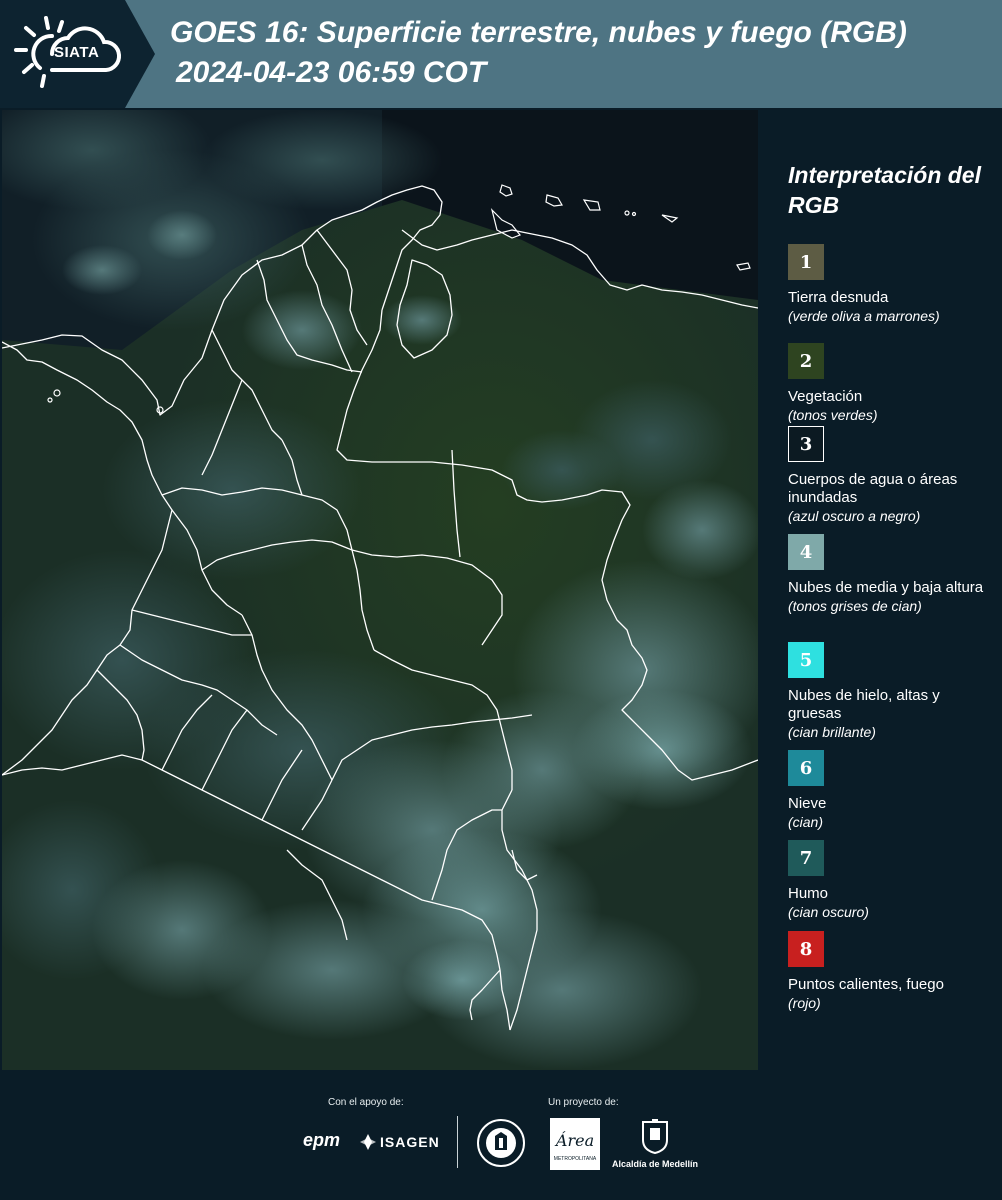  Describe the element at coordinates (807, 803) in the screenshot. I see `legend-item-label: Nieve` at that location.